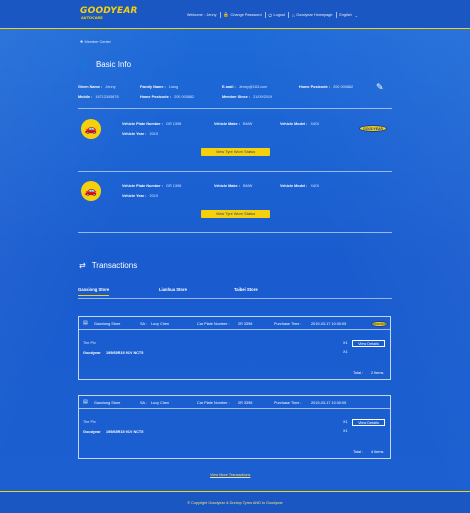  Describe the element at coordinates (246, 15) in the screenshot. I see `change-password-link: Change Password` at that location.